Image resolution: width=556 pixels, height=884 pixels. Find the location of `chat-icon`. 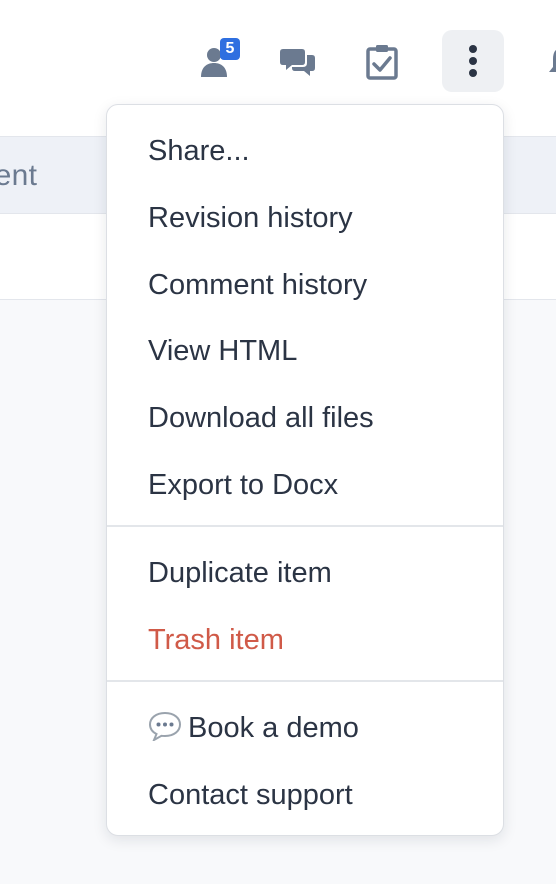

chat-icon is located at coordinates (297, 62).